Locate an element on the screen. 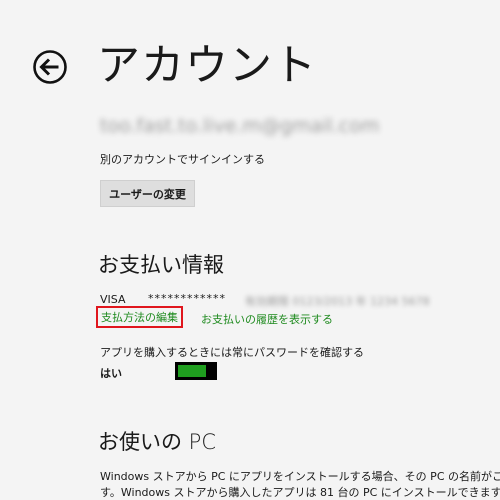 The height and width of the screenshot is (500, 500). payment-info-heading: お支払い情報 is located at coordinates (161, 265).